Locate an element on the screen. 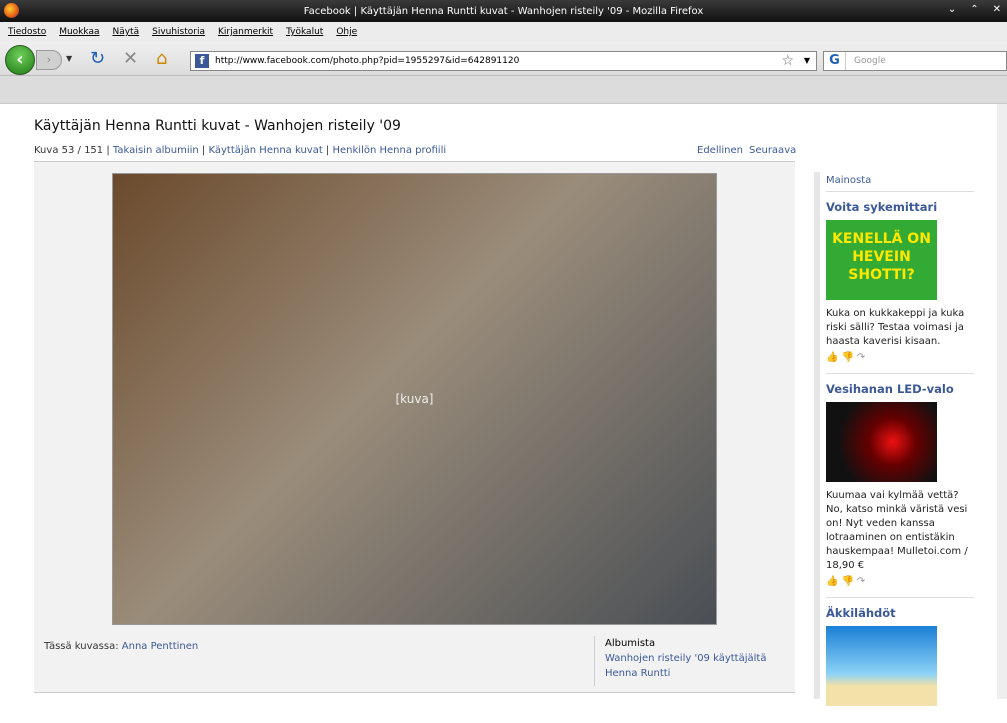  album-link: Wanhojen risteily '09 käyttäjältä is located at coordinates (685, 658).